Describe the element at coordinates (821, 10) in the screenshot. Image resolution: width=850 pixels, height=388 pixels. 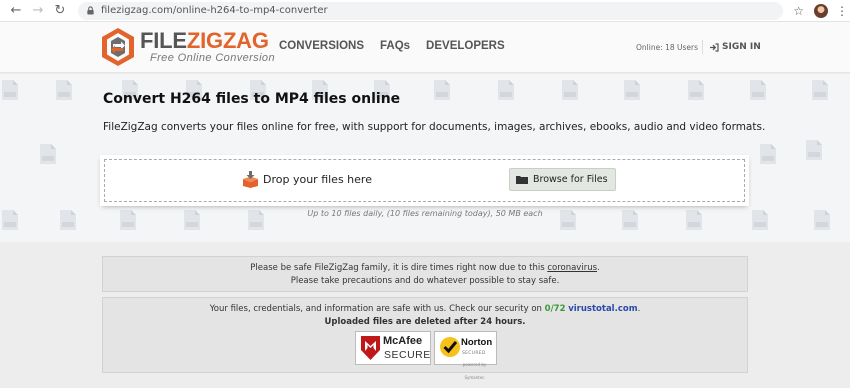
I see `avatar` at that location.